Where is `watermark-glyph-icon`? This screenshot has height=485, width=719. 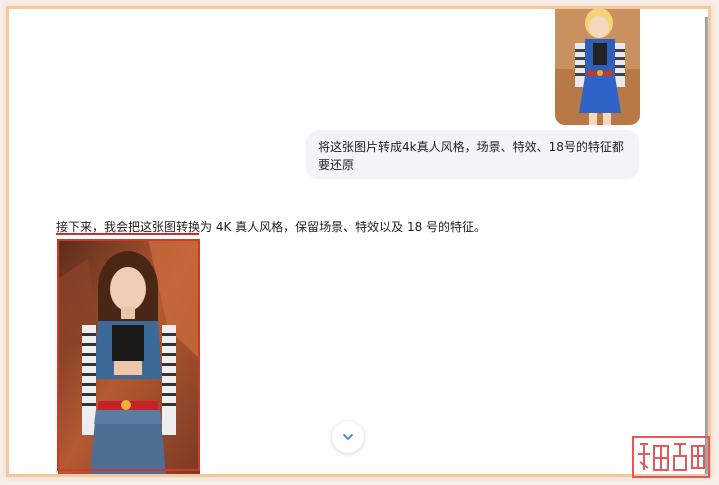 watermark-glyph-icon is located at coordinates (671, 457).